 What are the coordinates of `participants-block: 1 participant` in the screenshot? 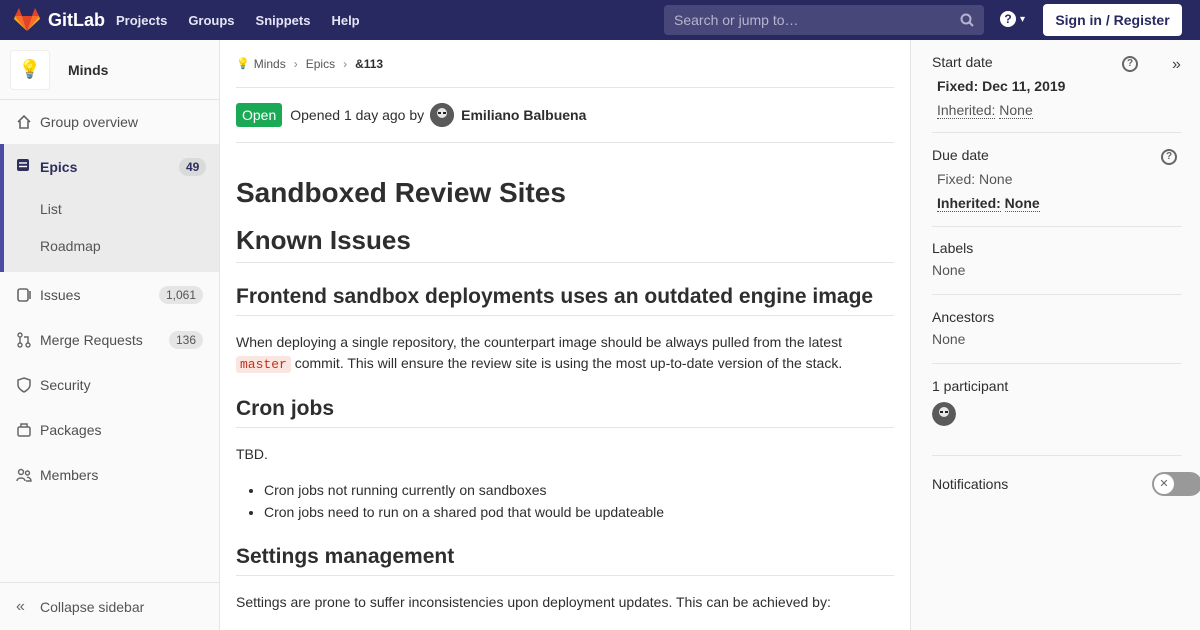 It's located at (1057, 417).